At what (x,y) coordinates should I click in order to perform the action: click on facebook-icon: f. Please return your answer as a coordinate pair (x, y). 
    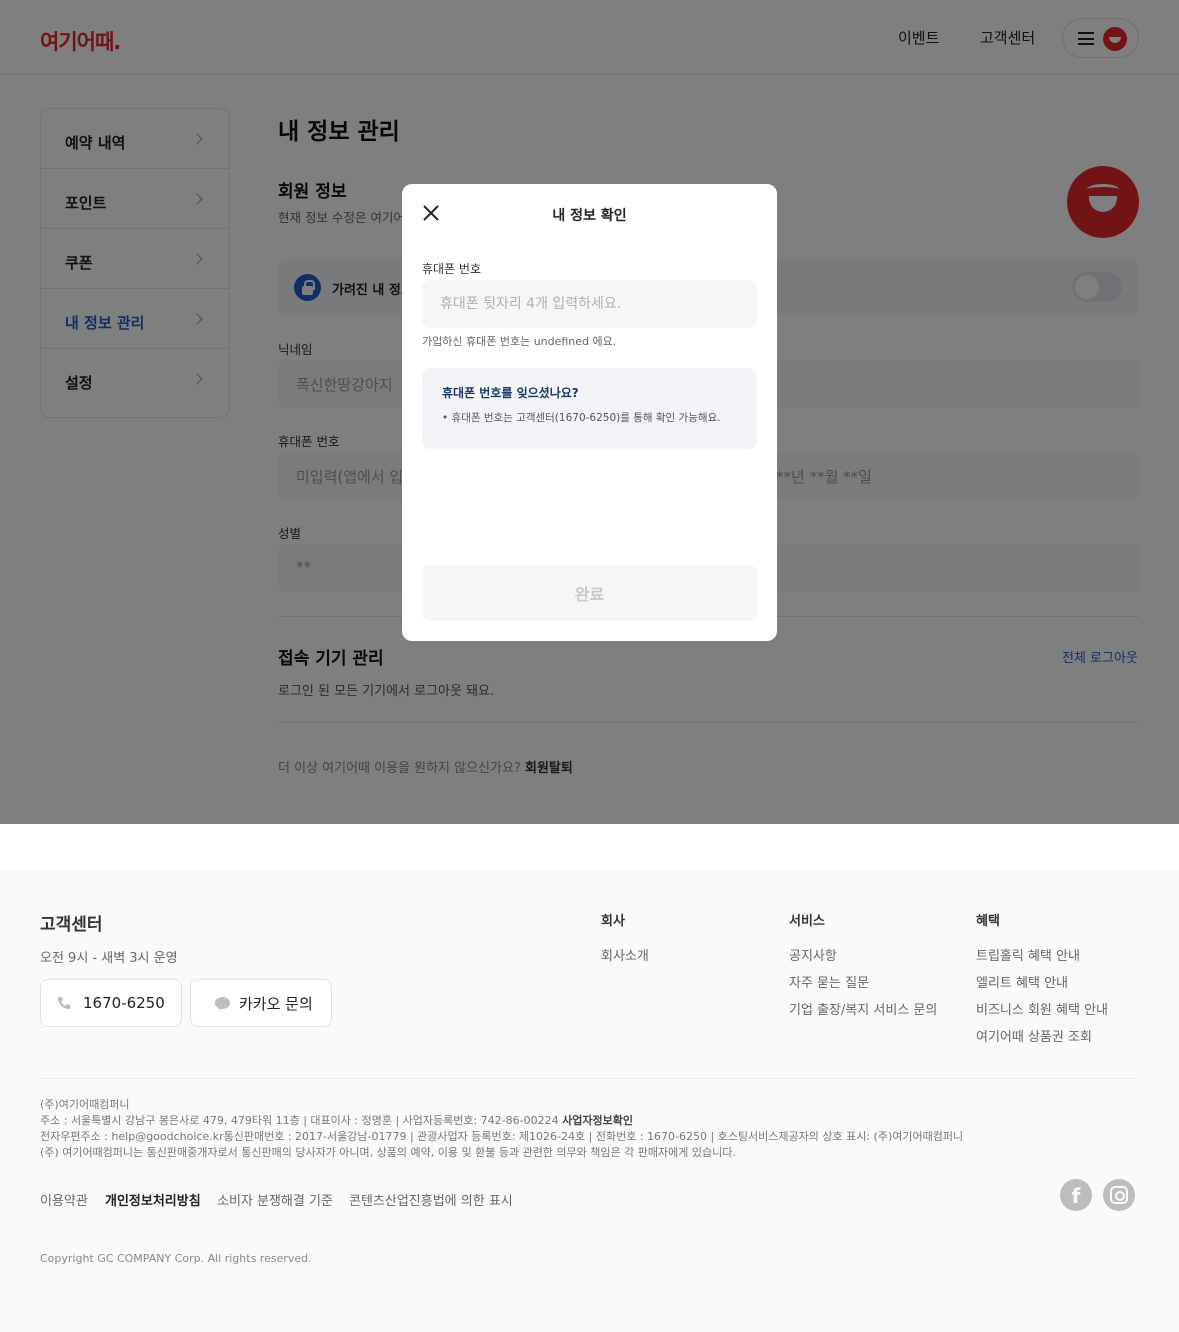
    Looking at the image, I should click on (1076, 1195).